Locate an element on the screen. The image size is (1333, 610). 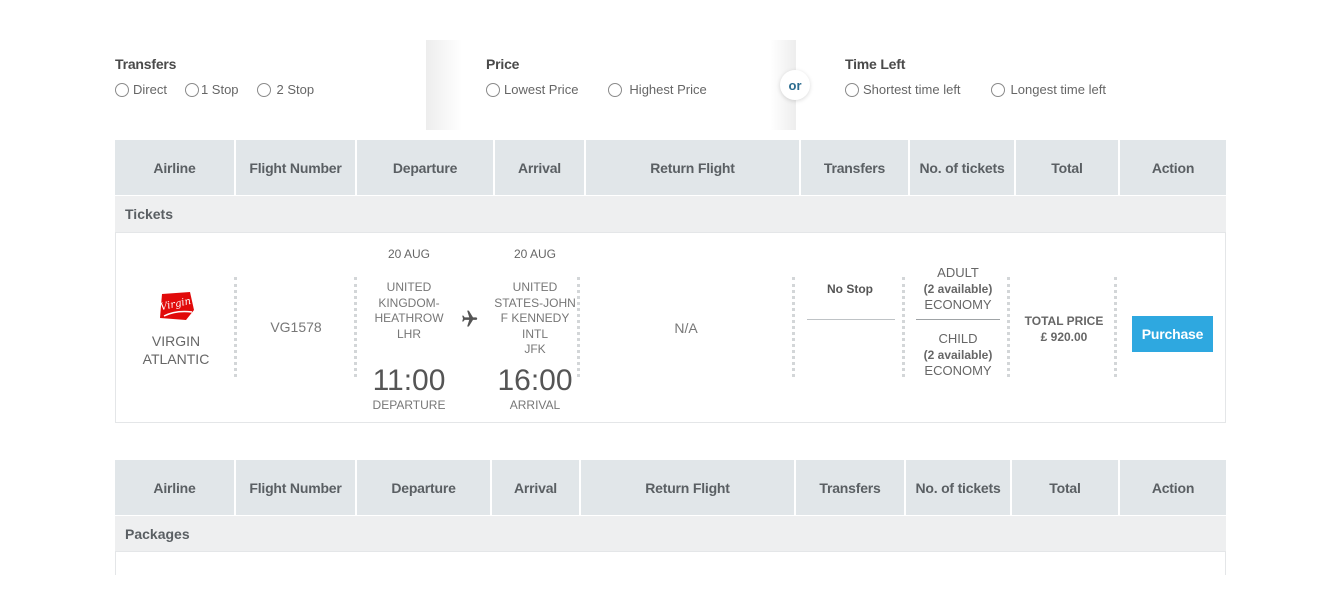
ticket-type: CHILD is located at coordinates (958, 338).